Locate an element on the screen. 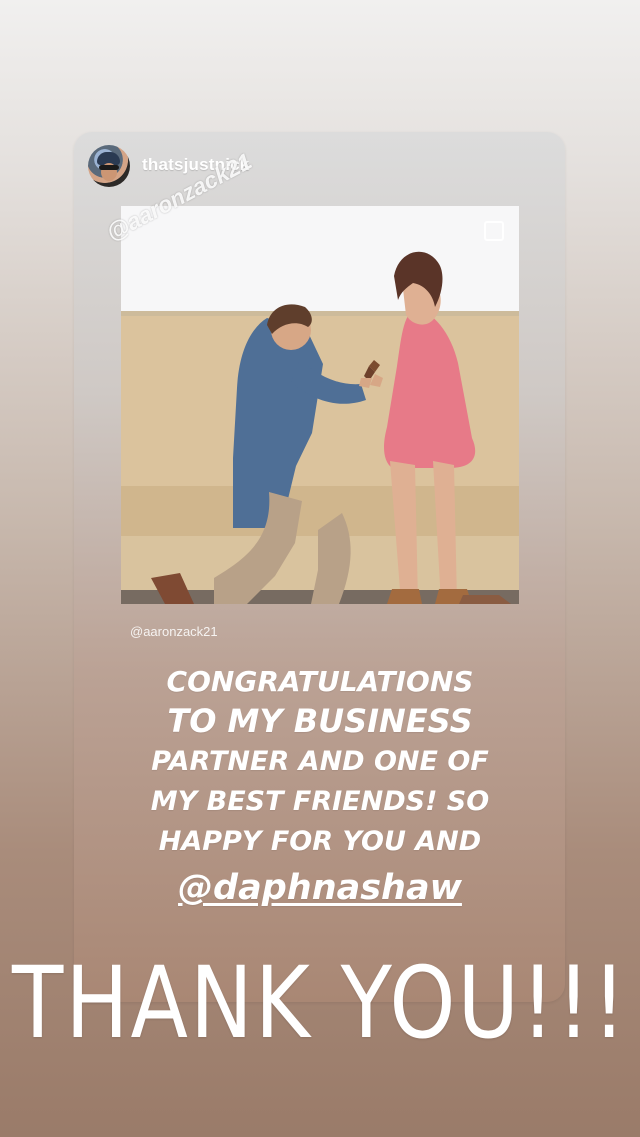 The image size is (640, 1137). caption-line-2: TO MY BUSINESS is located at coordinates (320, 721).